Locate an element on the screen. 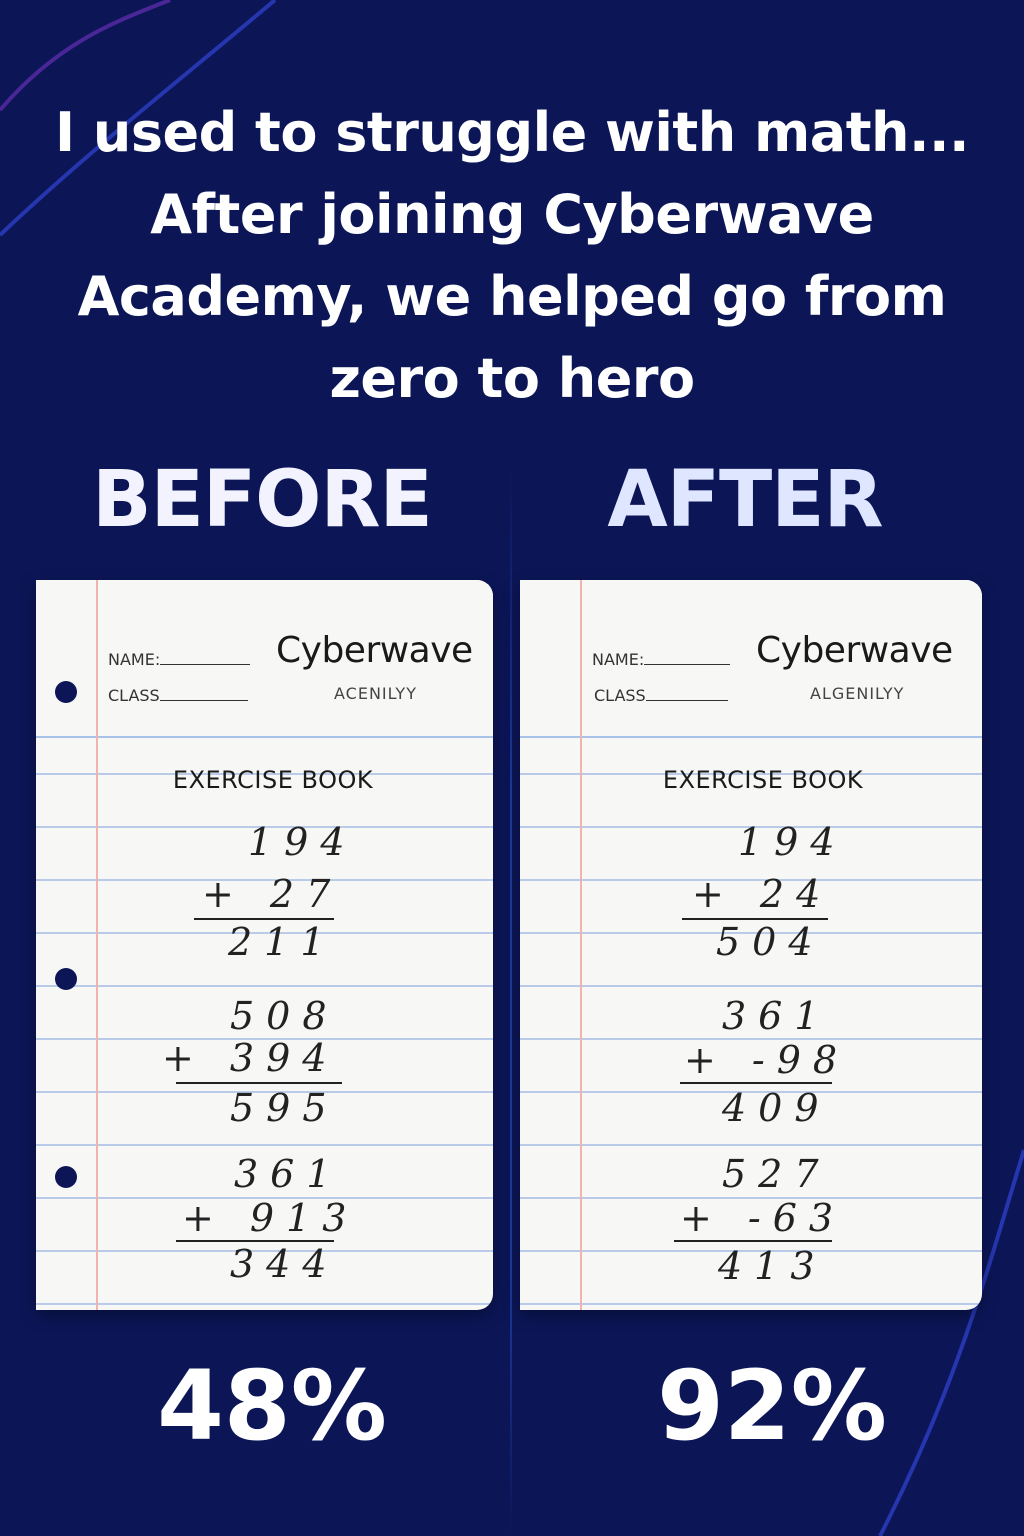 The image size is (1024, 1536). problem-addend: + 27 is located at coordinates (272, 894).